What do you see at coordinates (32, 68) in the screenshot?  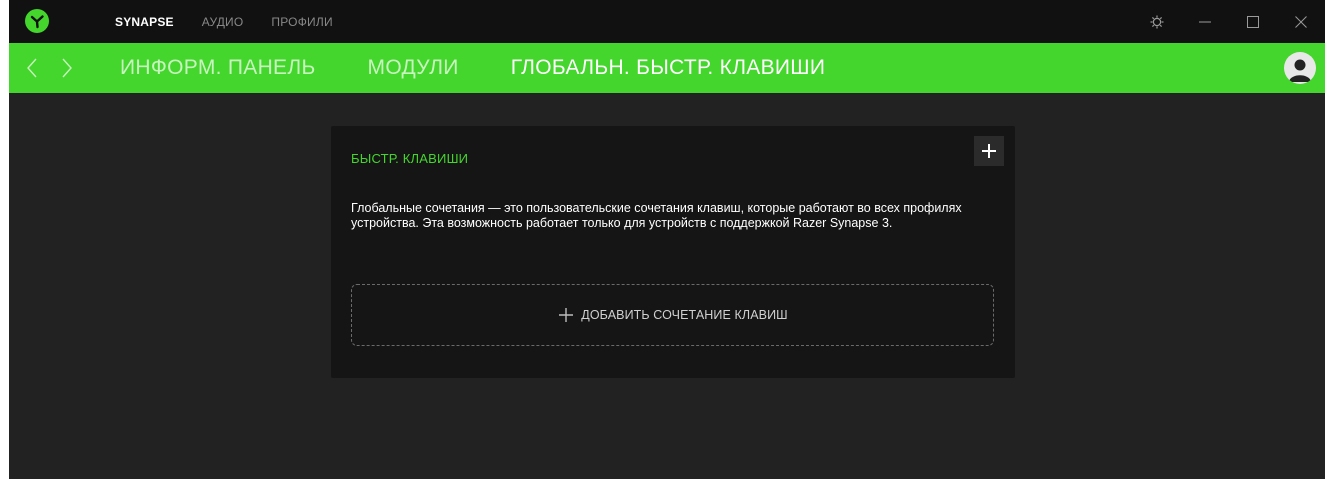 I see `back-arrow-icon` at bounding box center [32, 68].